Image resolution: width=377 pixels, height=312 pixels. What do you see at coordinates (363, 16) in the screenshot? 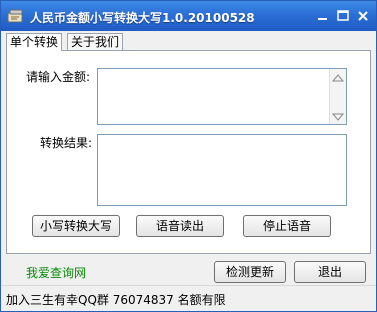
I see `close-button` at bounding box center [363, 16].